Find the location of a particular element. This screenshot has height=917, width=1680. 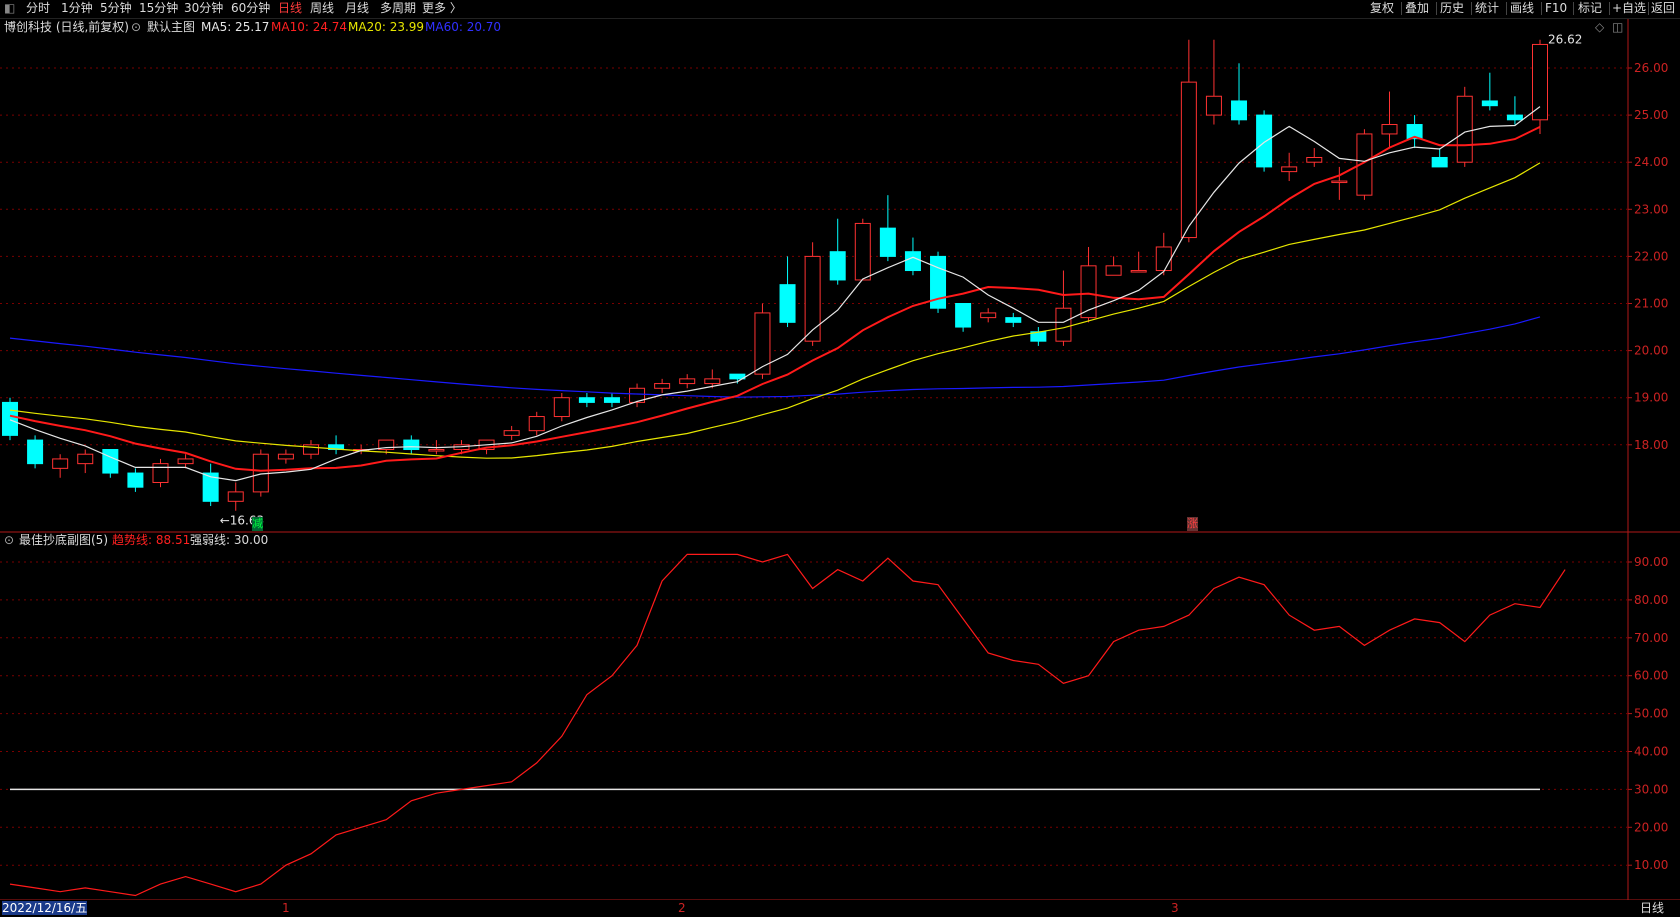

gain-marker: 涨 is located at coordinates (1192, 524).